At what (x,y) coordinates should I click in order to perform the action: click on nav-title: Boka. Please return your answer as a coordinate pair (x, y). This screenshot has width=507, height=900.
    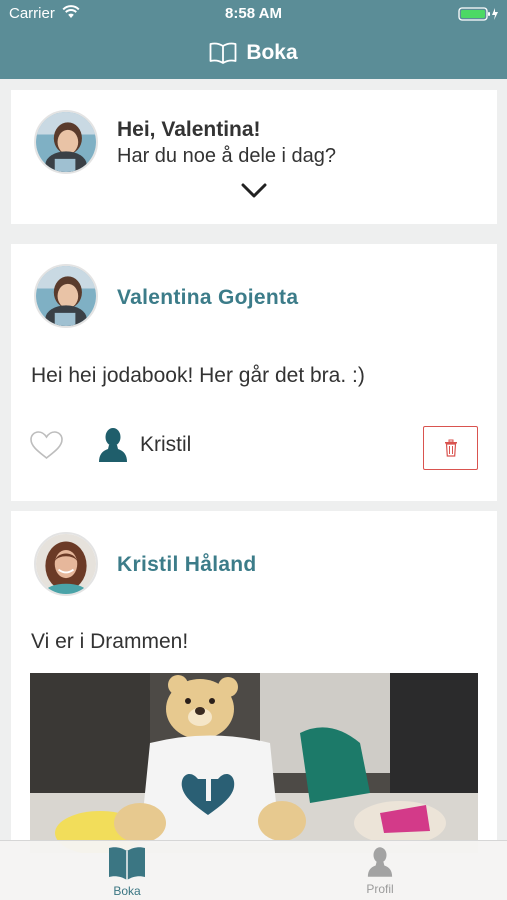
    Looking at the image, I should click on (253, 53).